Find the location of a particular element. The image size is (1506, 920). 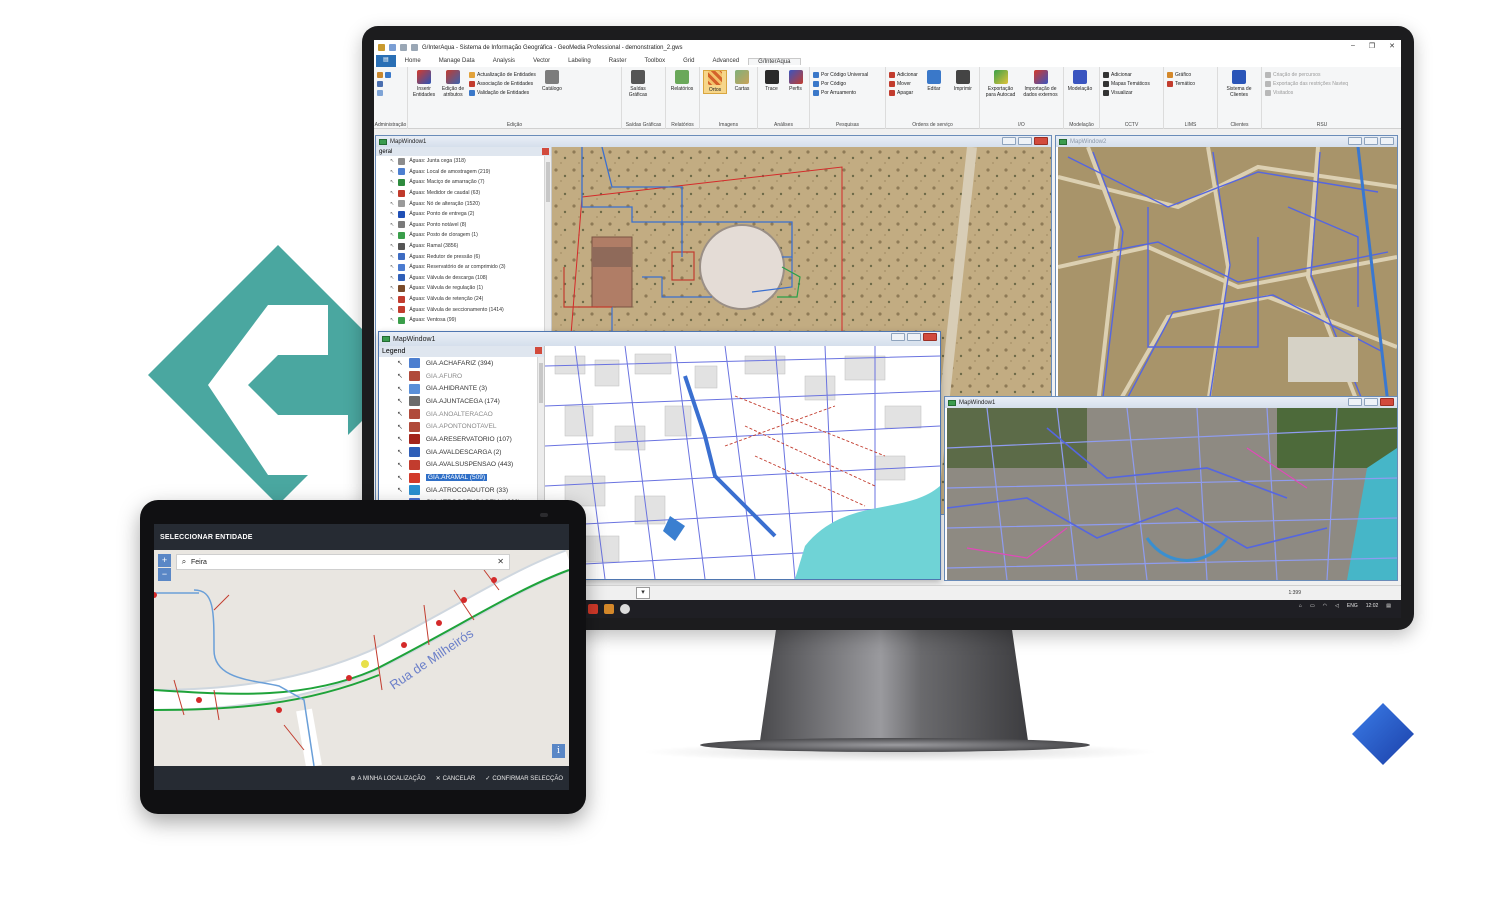

edicao-atributos-button: Edição de atributos is located at coordinates (453, 84).